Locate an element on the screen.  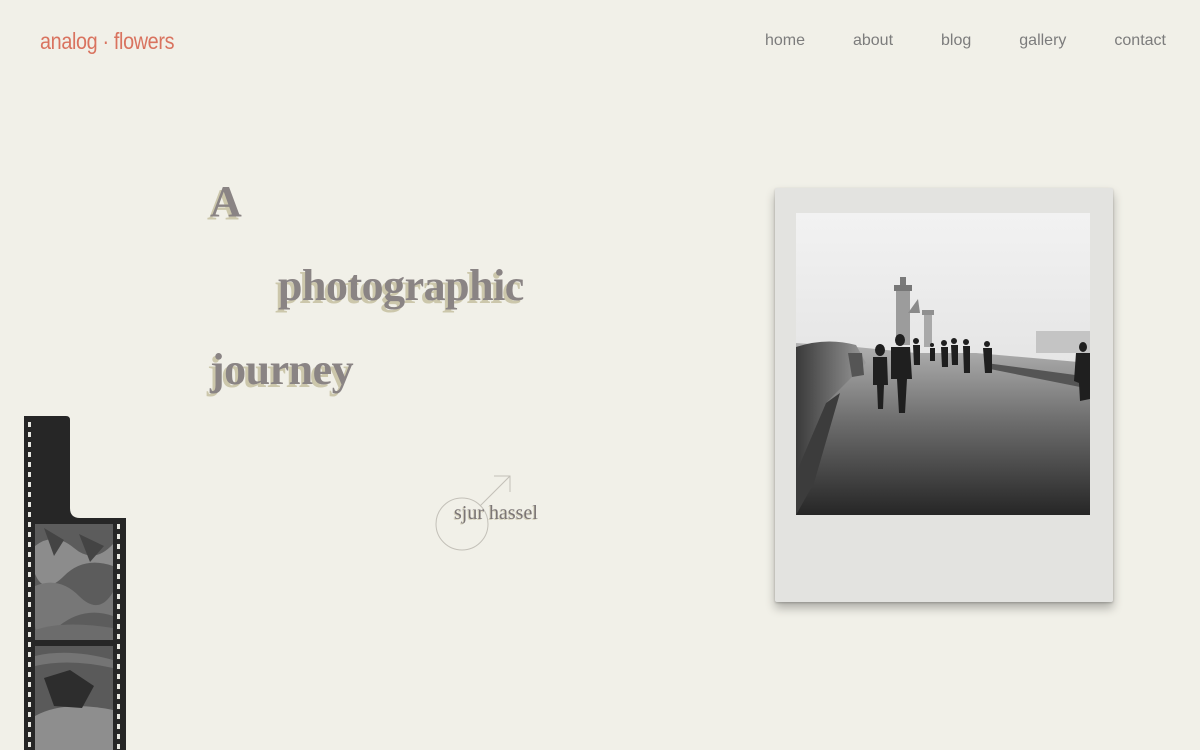
hero-title-line-1: A is located at coordinates (226, 201).